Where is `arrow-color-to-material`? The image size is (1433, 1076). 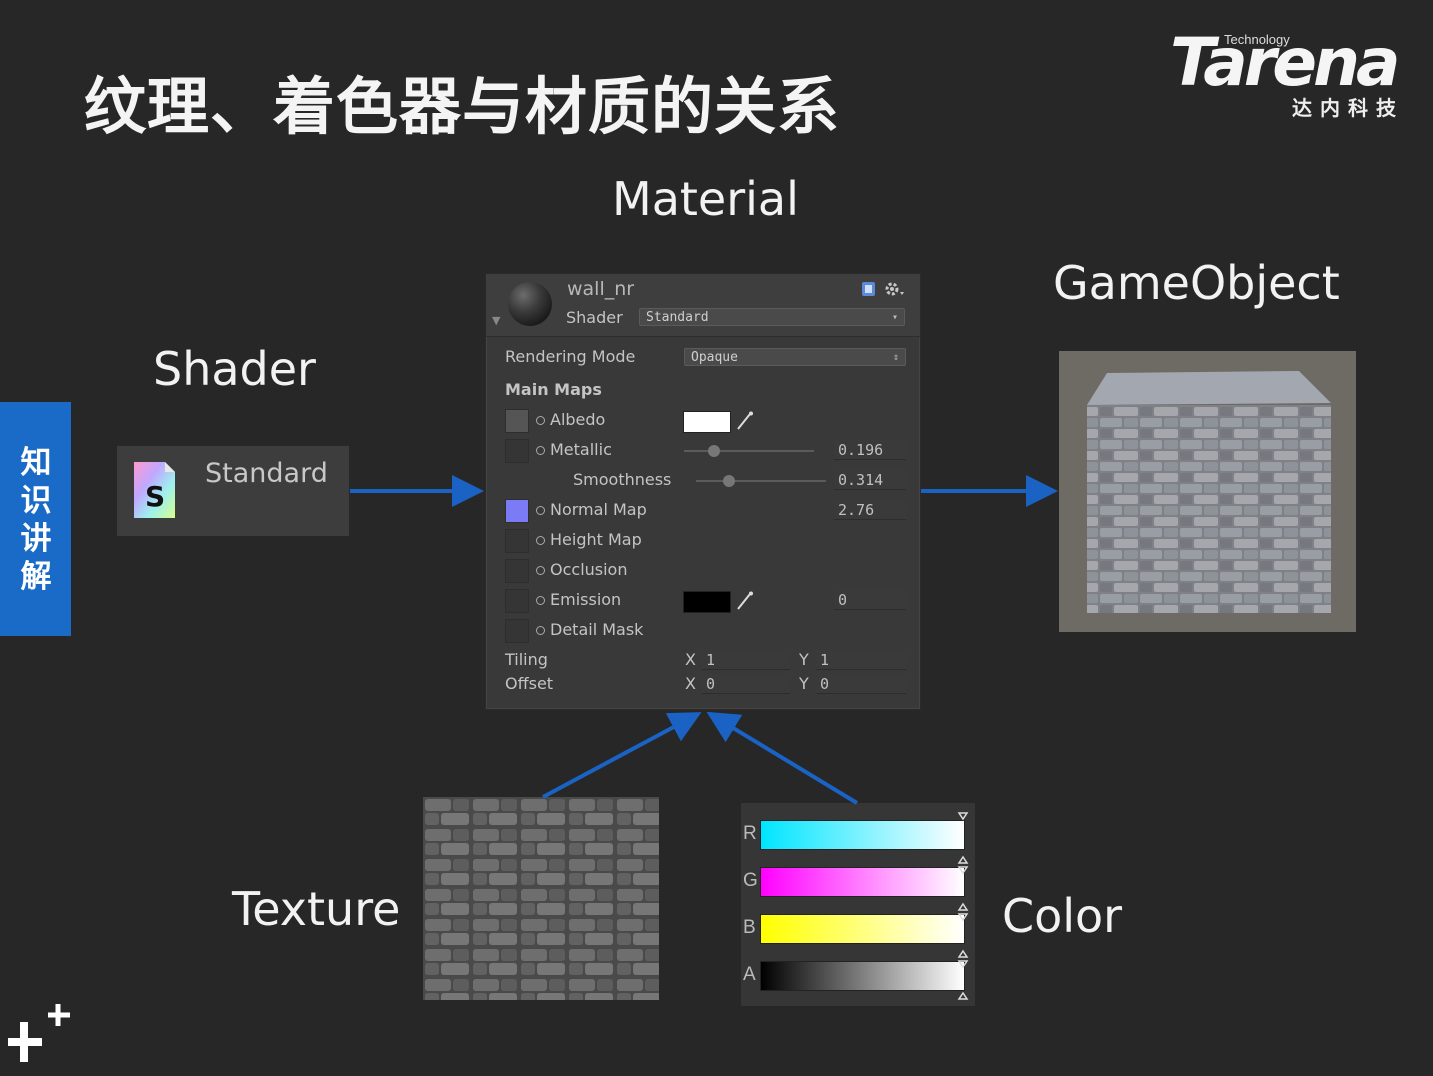 arrow-color-to-material is located at coordinates (782, 758).